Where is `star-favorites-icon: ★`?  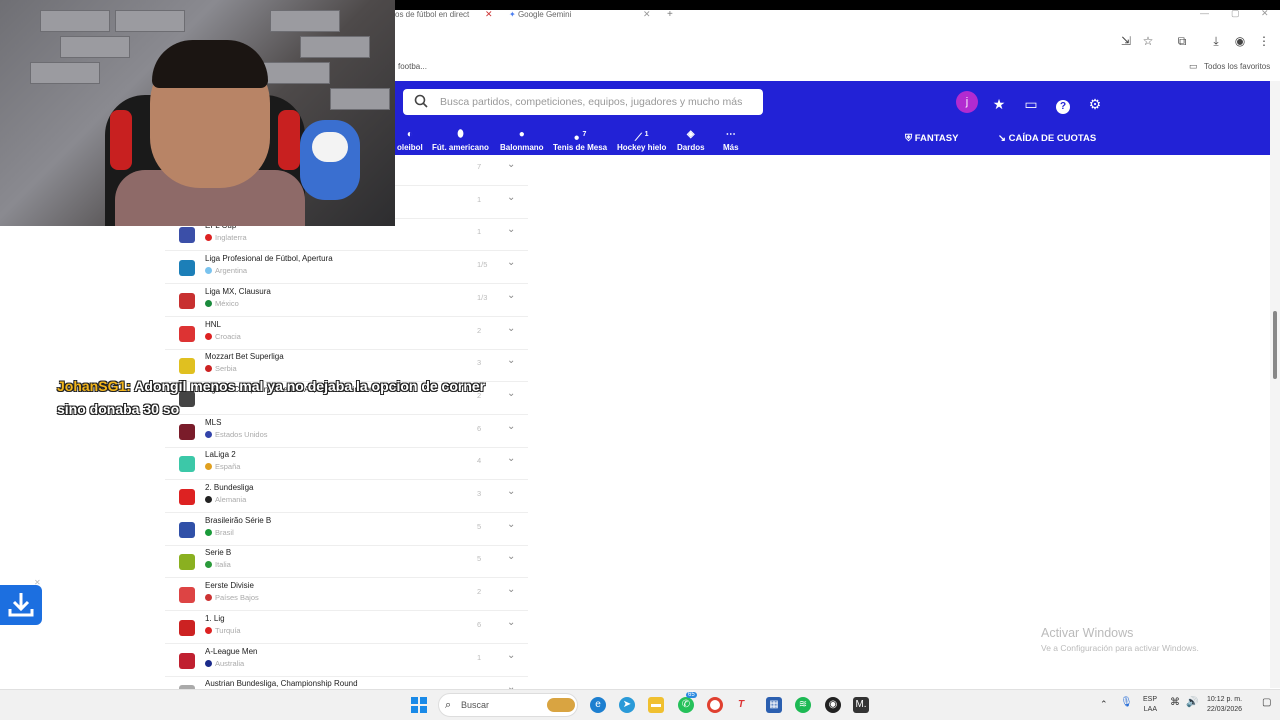
star-favorites-icon: ★ is located at coordinates (999, 104).